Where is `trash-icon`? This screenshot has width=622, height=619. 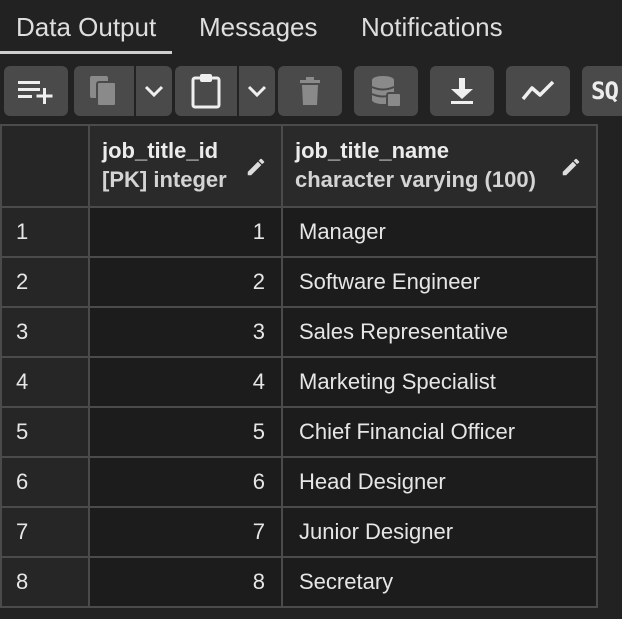 trash-icon is located at coordinates (310, 91).